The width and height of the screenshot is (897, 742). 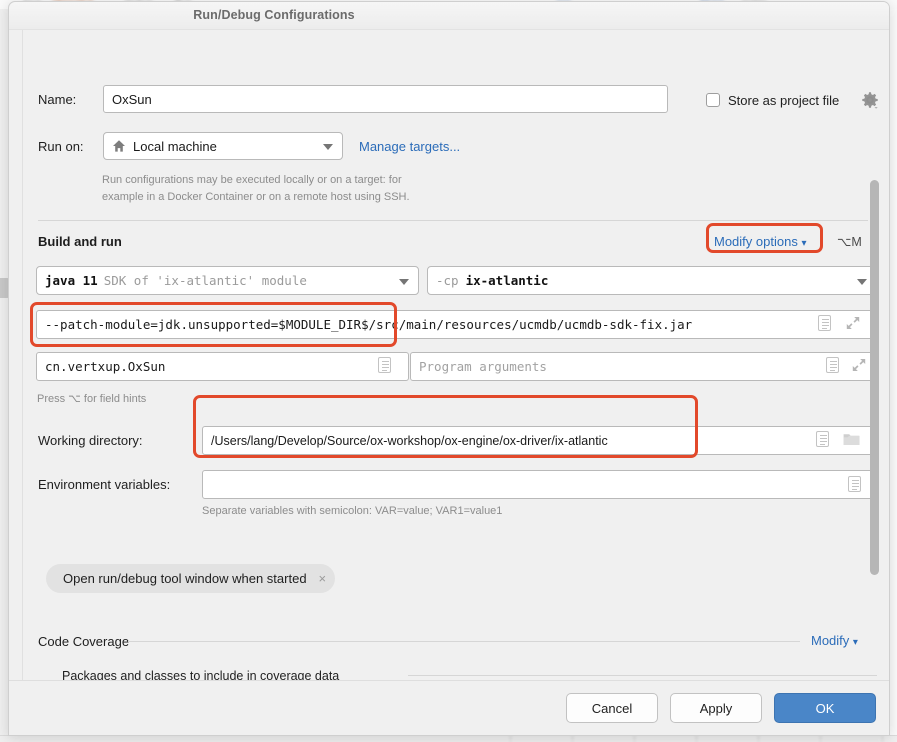 What do you see at coordinates (453, 220) in the screenshot?
I see `build-and-run-separator` at bounding box center [453, 220].